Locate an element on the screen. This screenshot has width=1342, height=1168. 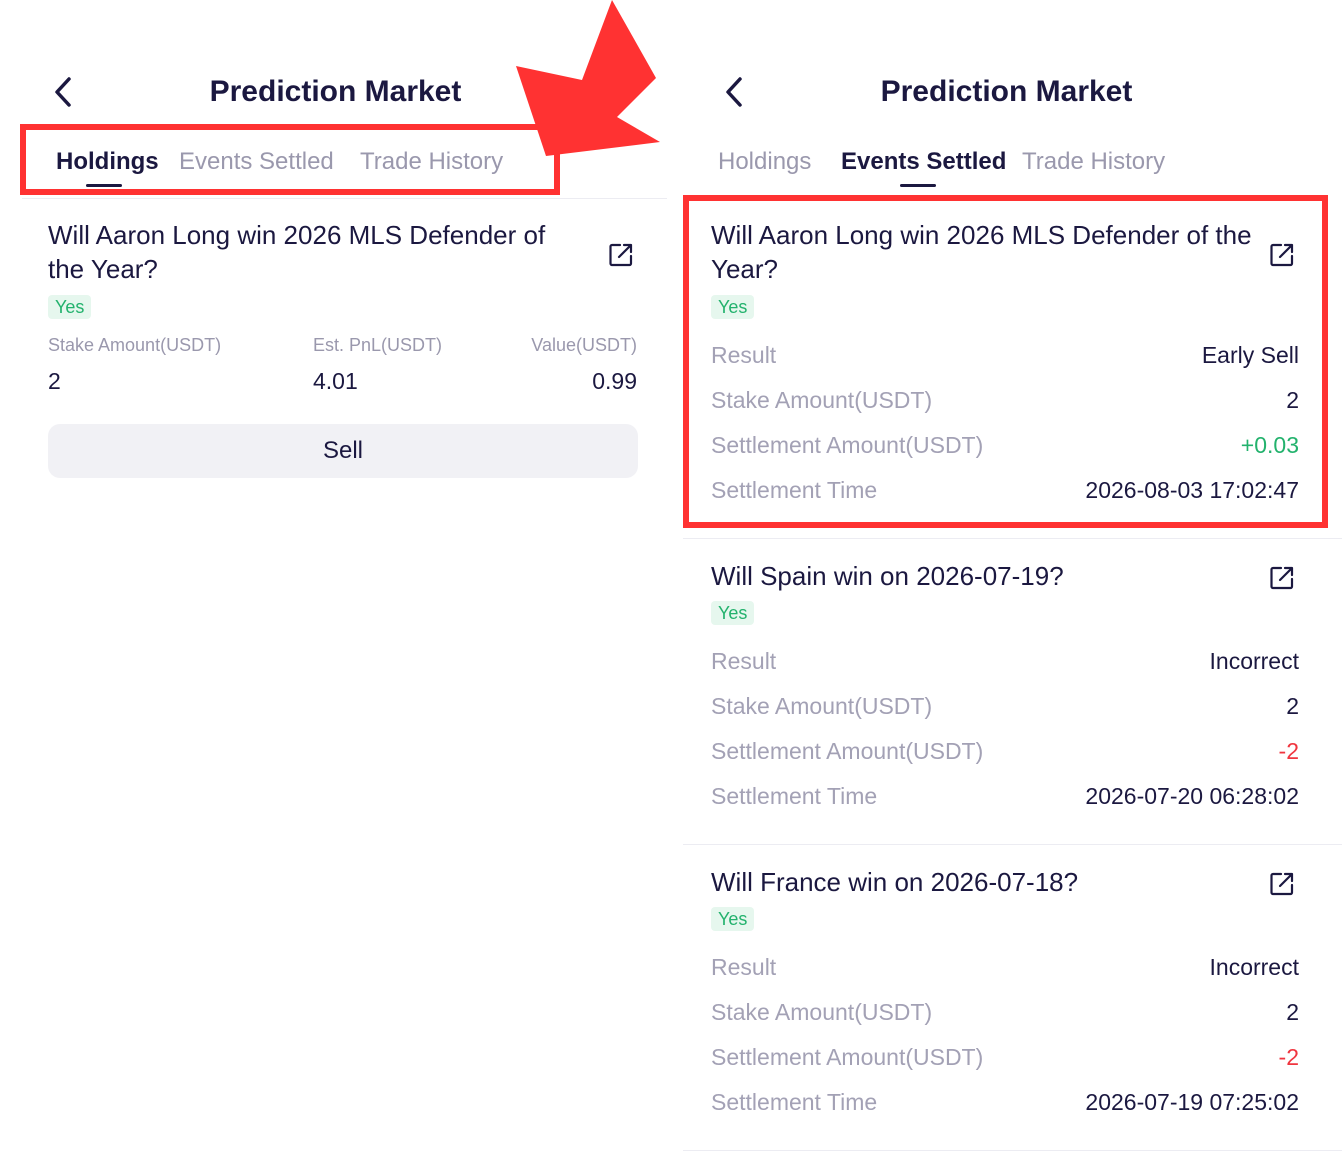
est-pnl-value: 4.01 is located at coordinates (335, 381).